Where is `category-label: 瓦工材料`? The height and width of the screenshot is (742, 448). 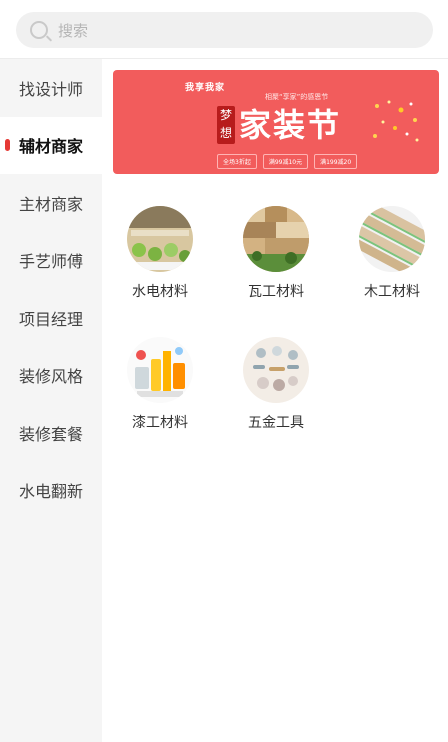 category-label: 瓦工材料 is located at coordinates (276, 292).